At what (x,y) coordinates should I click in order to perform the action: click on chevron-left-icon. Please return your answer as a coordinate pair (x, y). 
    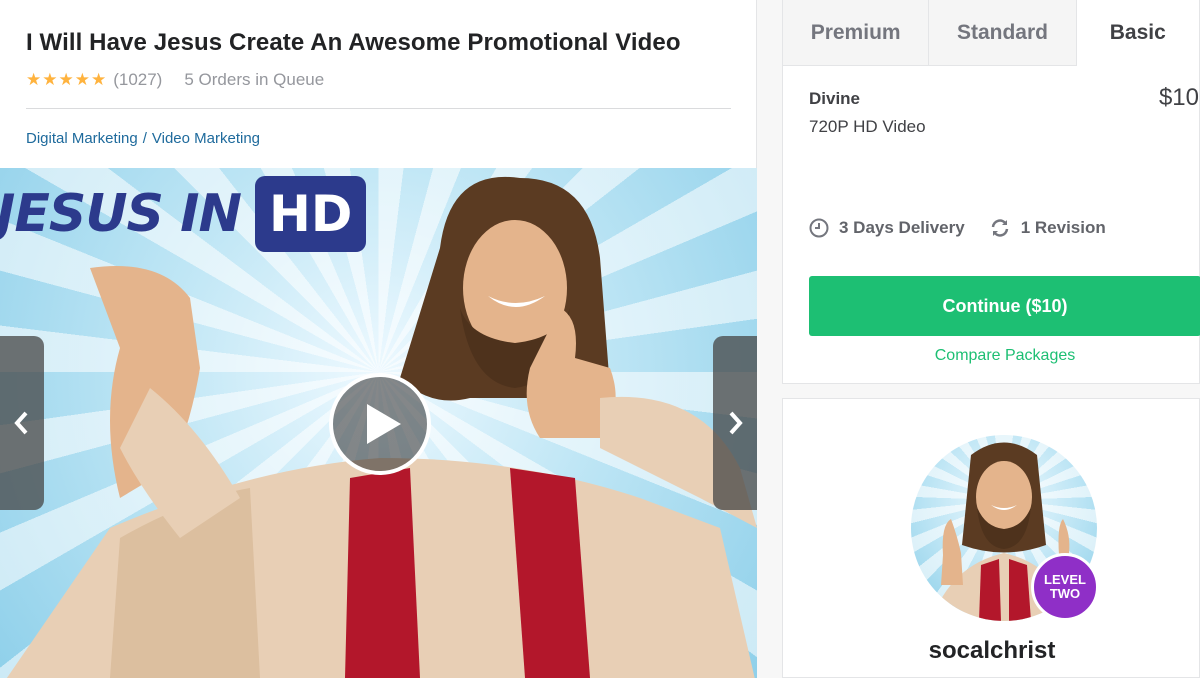
    Looking at the image, I should click on (21, 423).